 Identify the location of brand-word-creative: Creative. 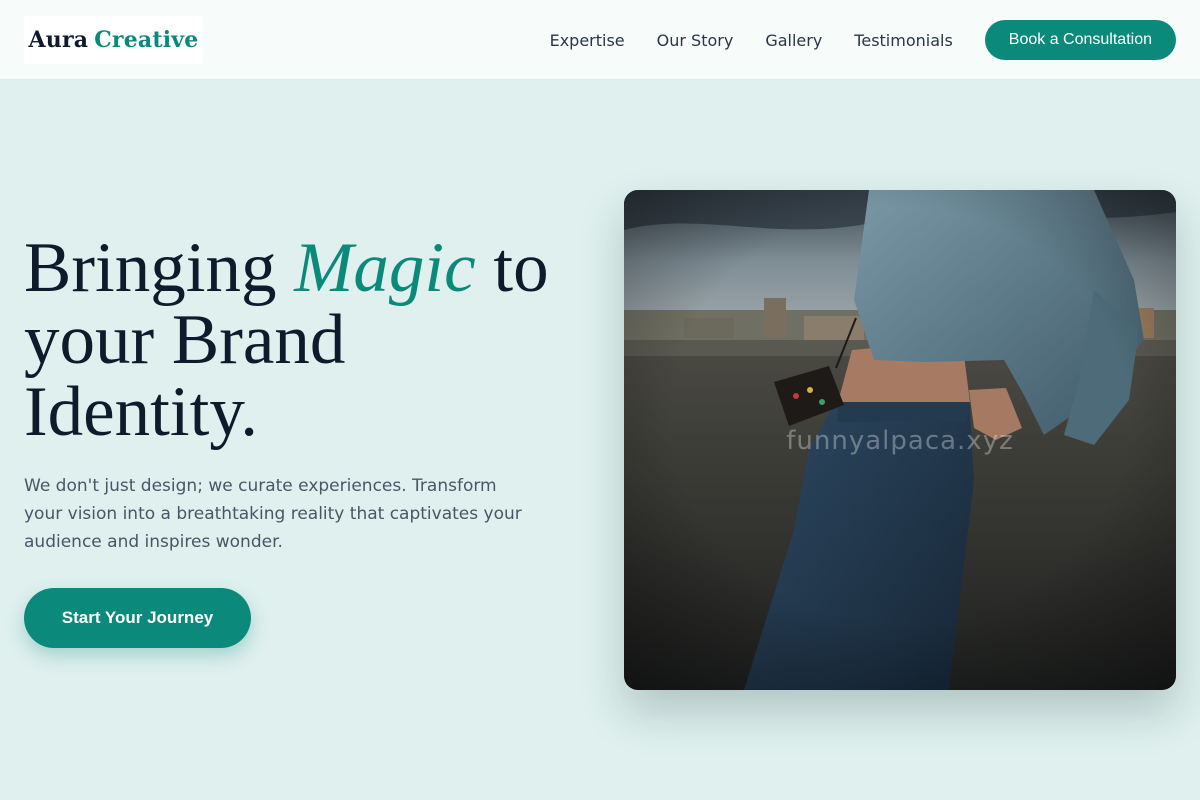
(146, 40).